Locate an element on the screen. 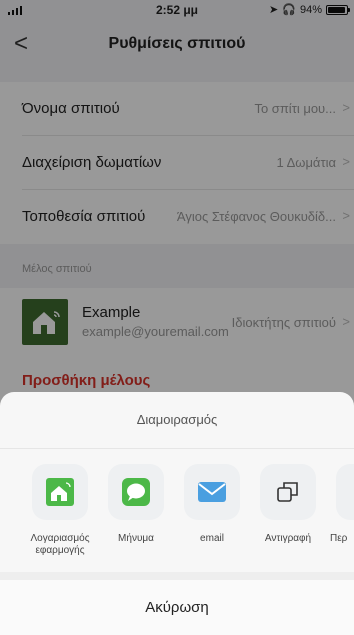 Image resolution: width=354 pixels, height=635 pixels. share-sheet-title: Διαμοιρασμός is located at coordinates (177, 419).